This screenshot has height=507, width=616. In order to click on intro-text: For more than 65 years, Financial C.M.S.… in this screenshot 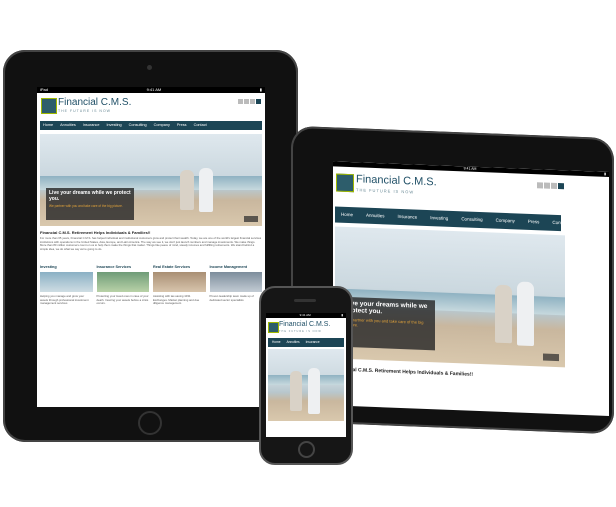, I will do `click(151, 244)`.